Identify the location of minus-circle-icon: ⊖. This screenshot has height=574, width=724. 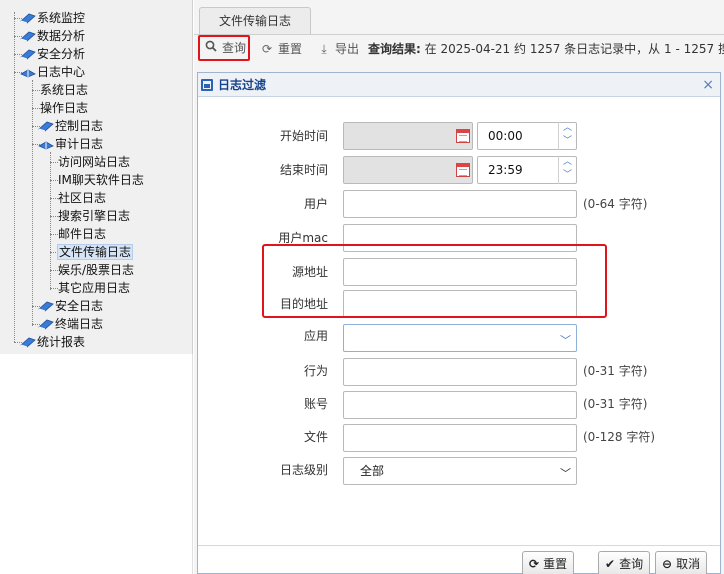
(667, 564).